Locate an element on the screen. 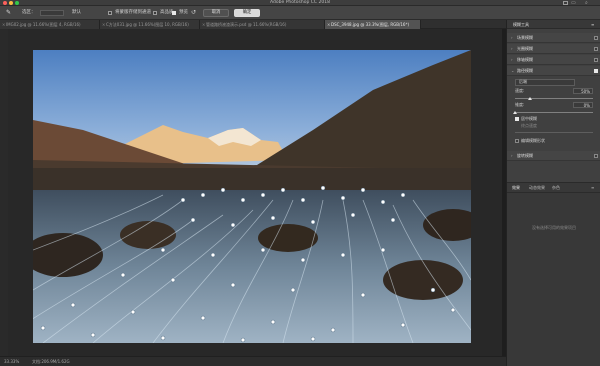 Image resolution: width=600 pixels, height=366 pixels. tab-effects: 效果 is located at coordinates (516, 187).